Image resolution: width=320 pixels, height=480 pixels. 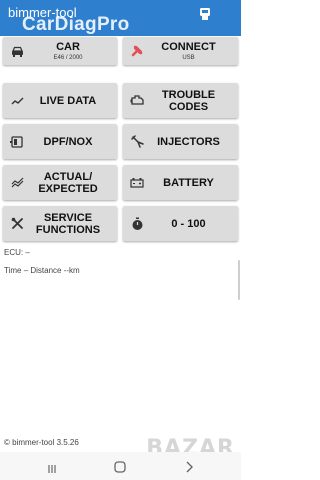 What do you see at coordinates (17, 101) in the screenshot?
I see `trending-icon` at bounding box center [17, 101].